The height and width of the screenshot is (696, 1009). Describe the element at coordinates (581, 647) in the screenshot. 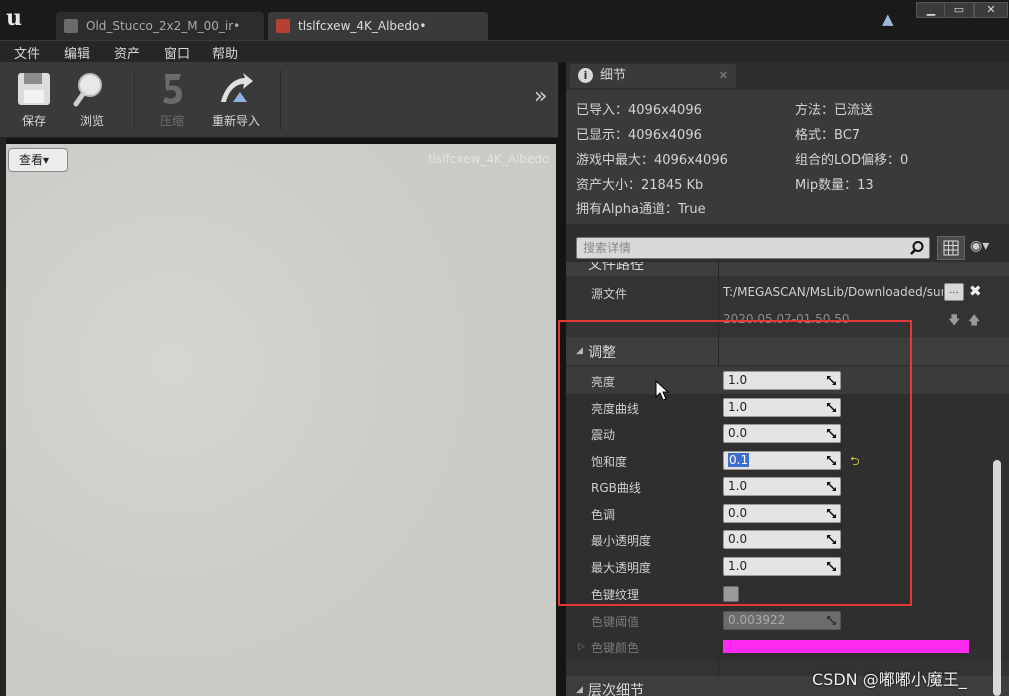

I see `expand-arrow-icon: ▷` at that location.